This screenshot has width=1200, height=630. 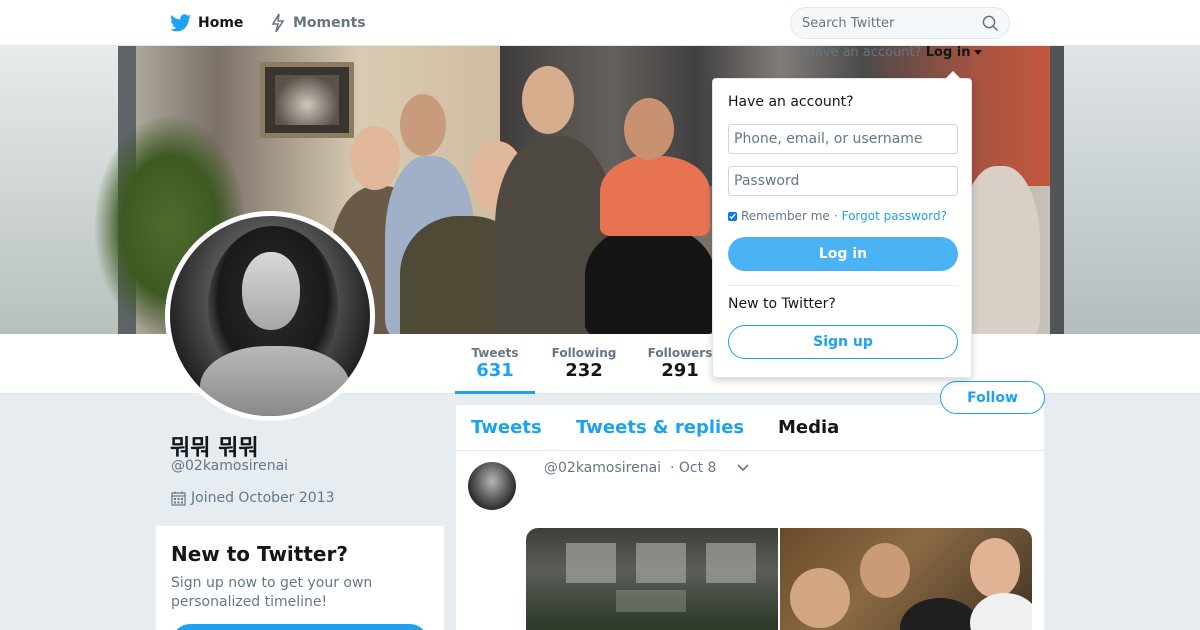 I want to click on stat-followers-label: Followers, so click(x=680, y=353).